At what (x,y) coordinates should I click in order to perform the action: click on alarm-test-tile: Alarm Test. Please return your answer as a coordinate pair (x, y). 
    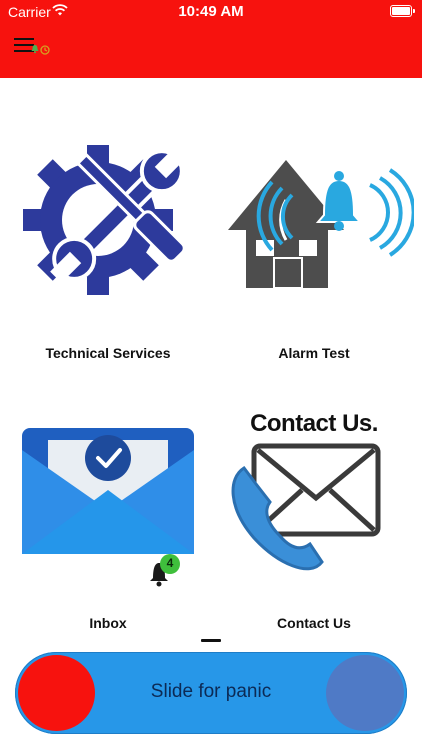
    Looking at the image, I should click on (314, 252).